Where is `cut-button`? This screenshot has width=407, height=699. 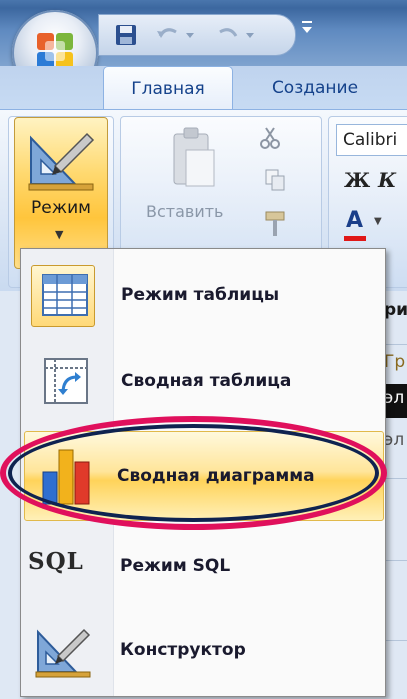
cut-button is located at coordinates (270, 138).